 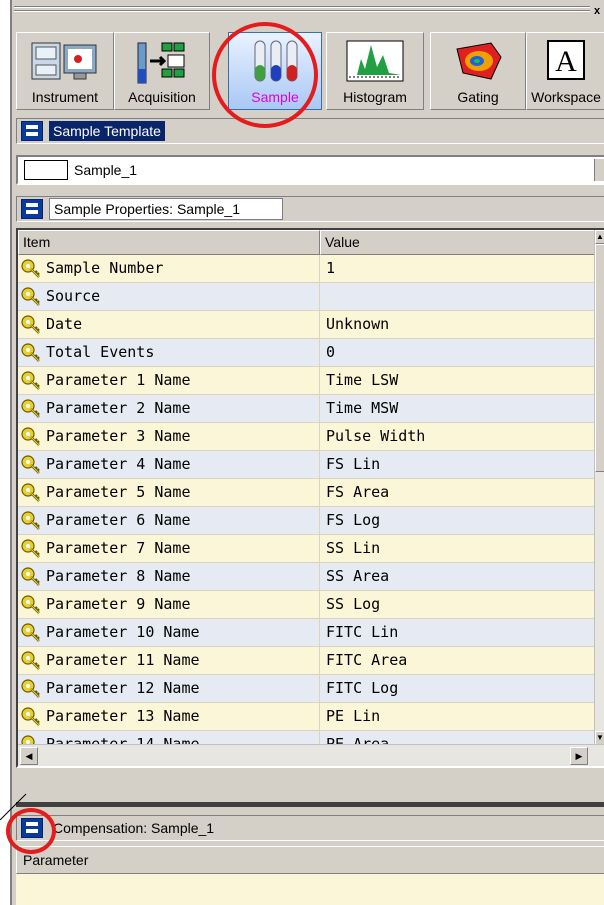 What do you see at coordinates (458, 324) in the screenshot?
I see `row-value: Unknown` at bounding box center [458, 324].